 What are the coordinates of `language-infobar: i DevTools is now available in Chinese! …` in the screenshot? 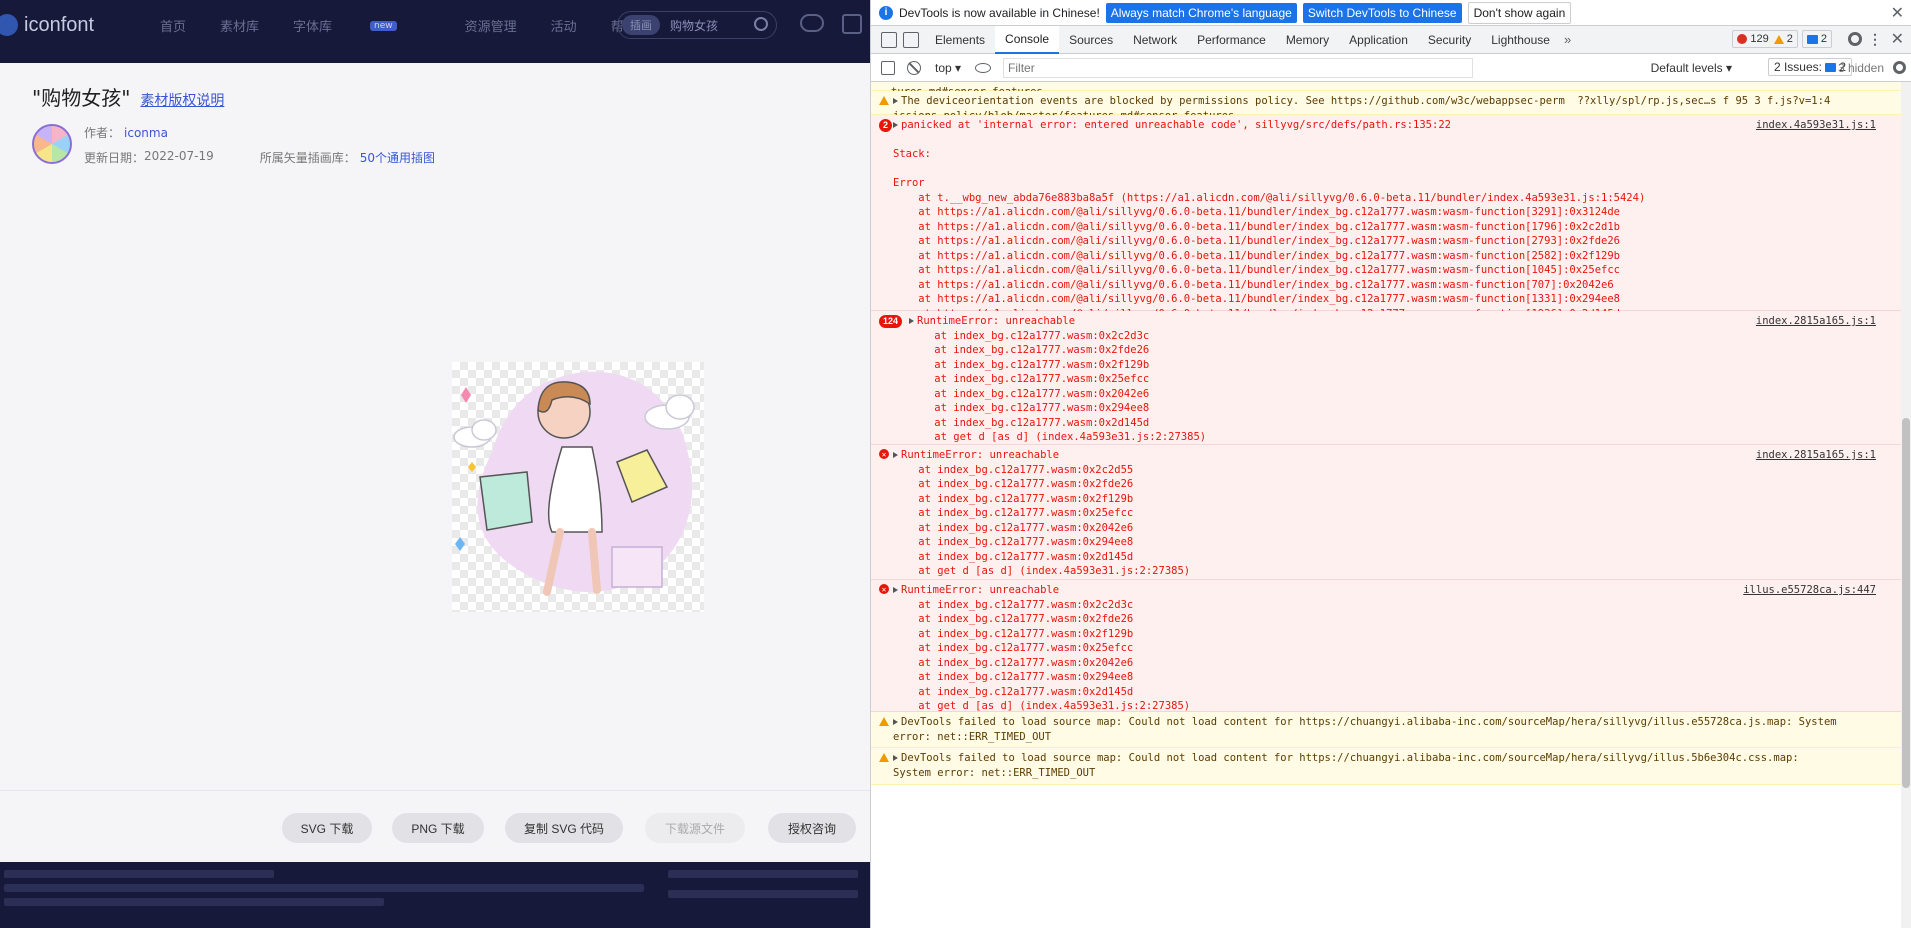 It's located at (1391, 13).